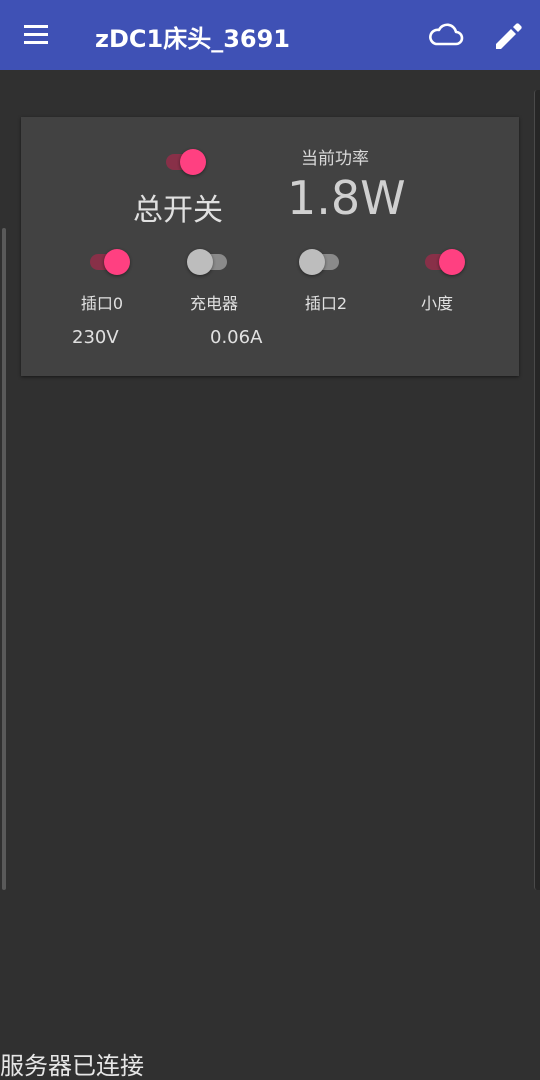 The image size is (540, 1080). I want to click on master-switch-label: 总开关, so click(178, 210).